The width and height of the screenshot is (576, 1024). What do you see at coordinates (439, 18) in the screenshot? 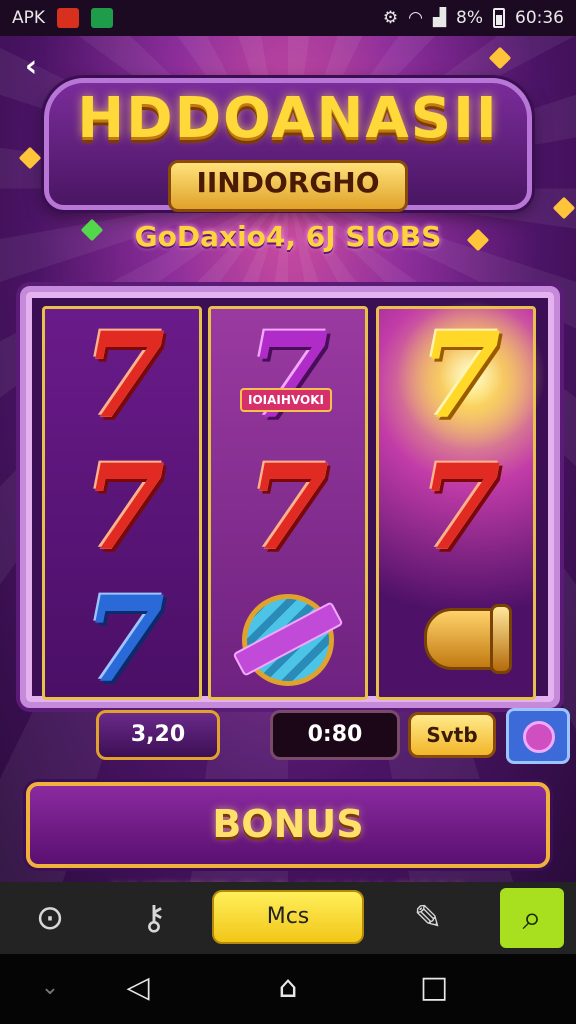
I see `signal-icon: ▟` at bounding box center [439, 18].